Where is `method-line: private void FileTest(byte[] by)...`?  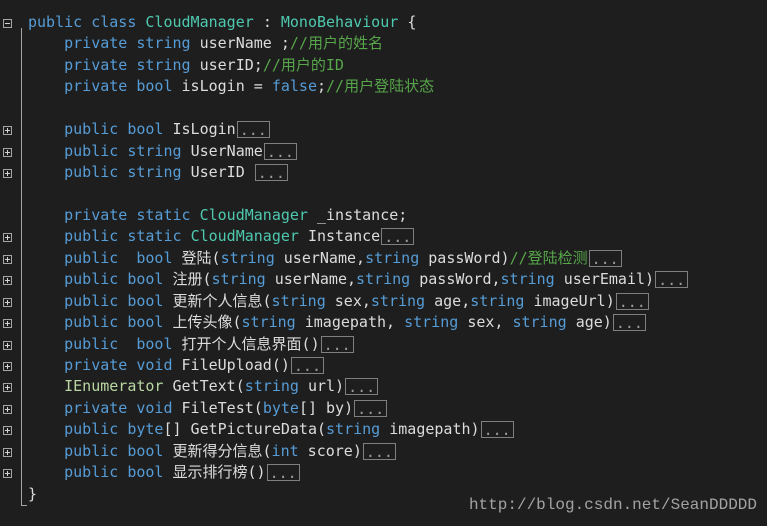
method-line: private void FileTest(byte[] by)... is located at coordinates (345, 408).